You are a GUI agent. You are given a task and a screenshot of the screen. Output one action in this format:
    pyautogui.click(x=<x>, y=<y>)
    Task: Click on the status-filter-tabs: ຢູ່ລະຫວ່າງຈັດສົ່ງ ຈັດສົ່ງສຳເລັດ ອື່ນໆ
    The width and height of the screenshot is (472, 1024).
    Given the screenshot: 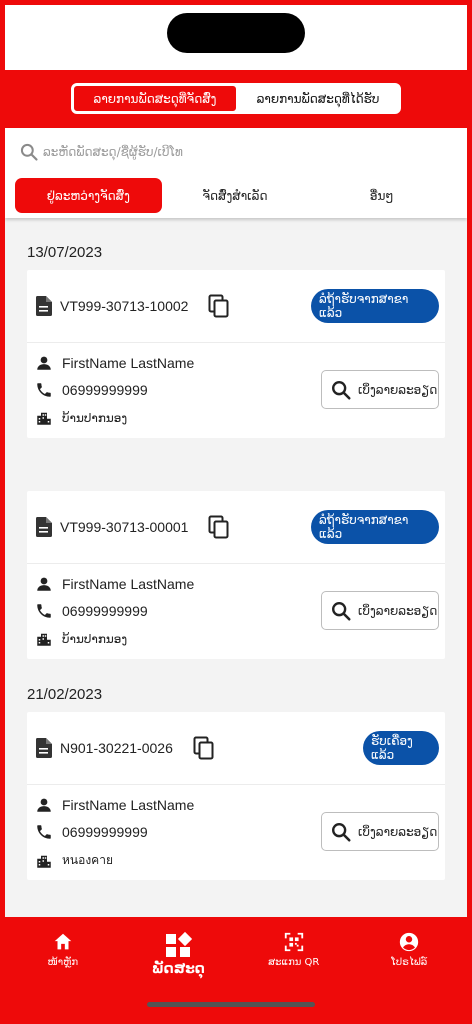 What is the action you would take?
    pyautogui.click(x=235, y=196)
    